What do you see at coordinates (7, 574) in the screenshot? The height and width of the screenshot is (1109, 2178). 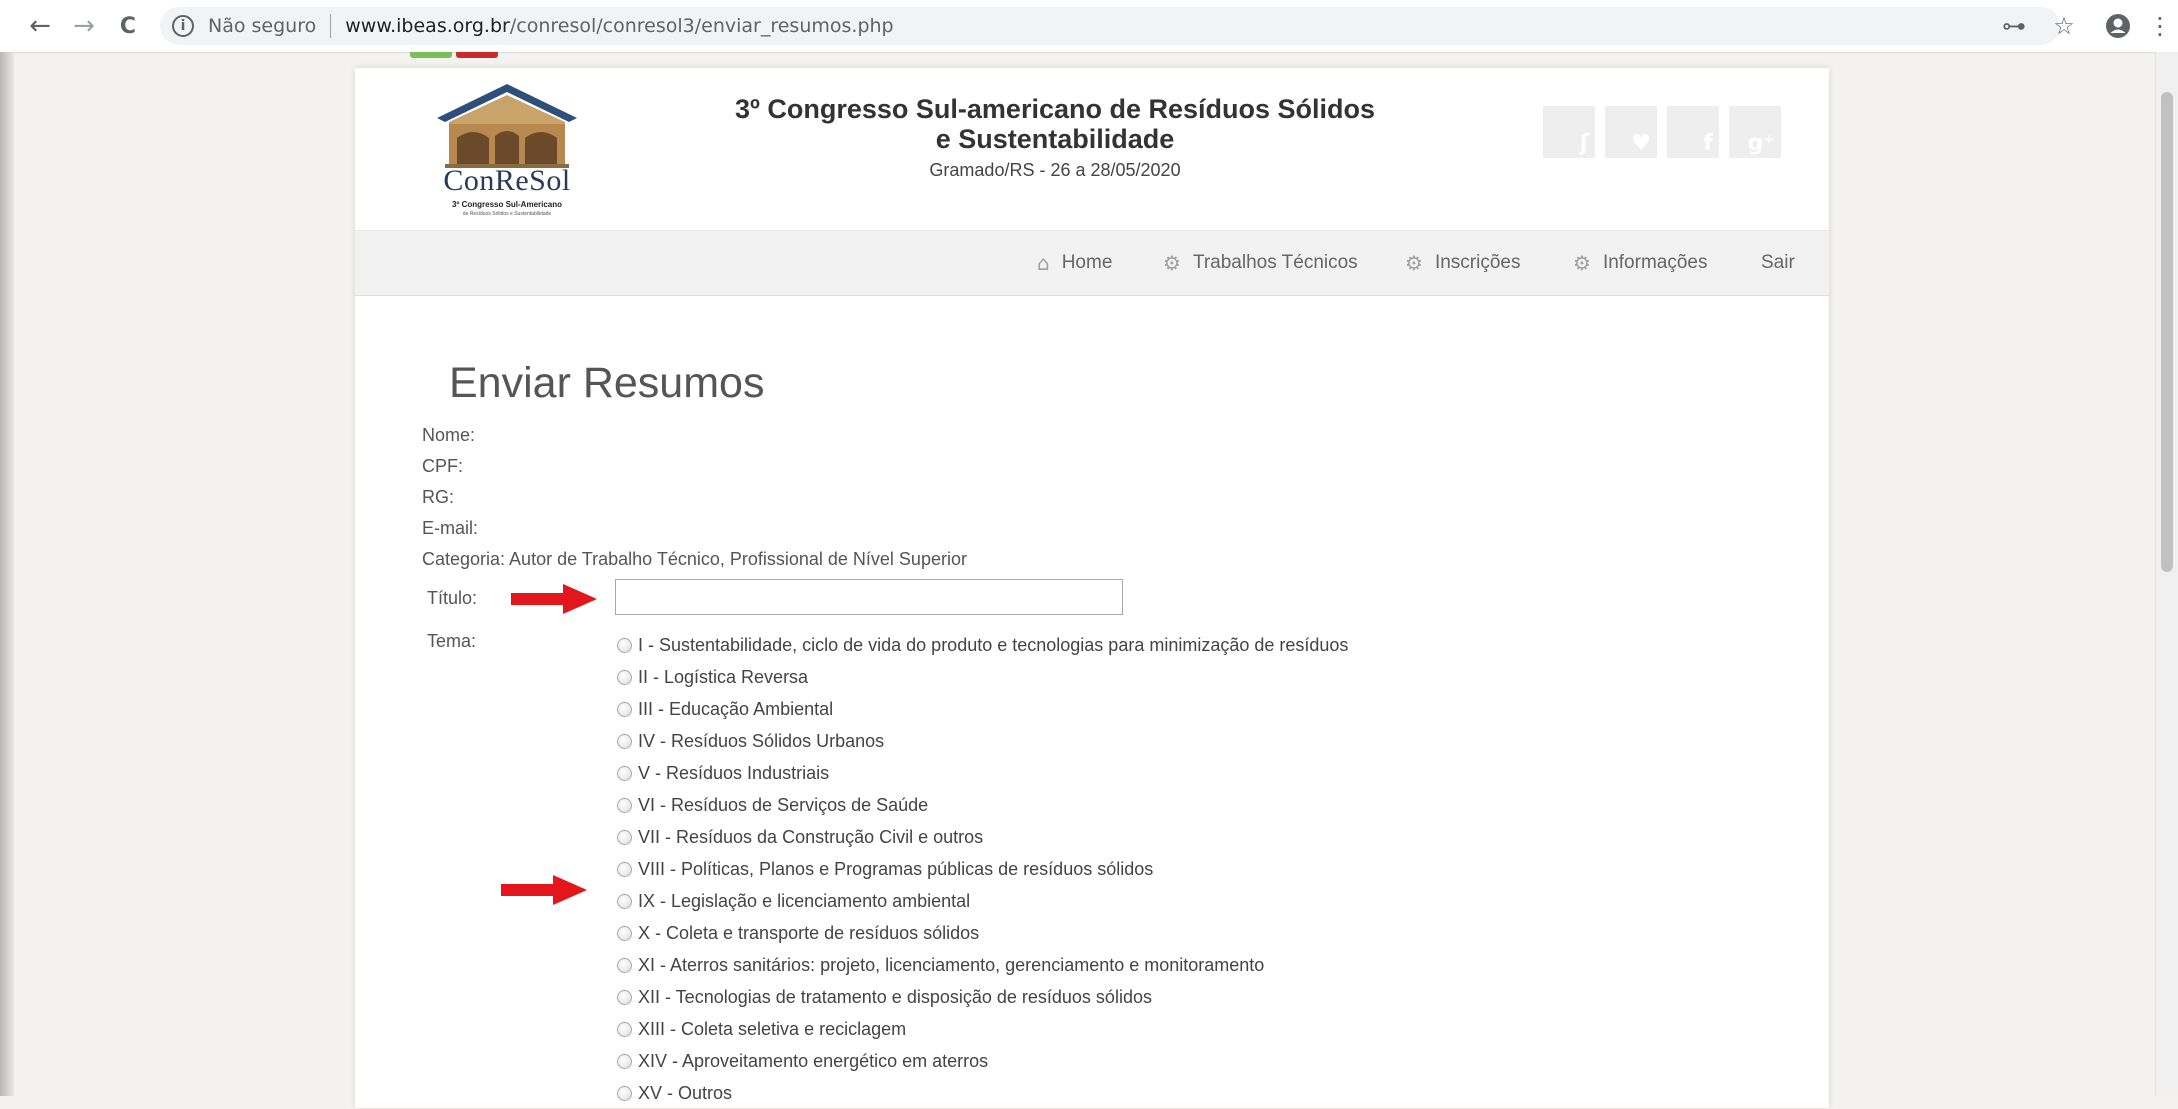 I see `page-left-edge` at bounding box center [7, 574].